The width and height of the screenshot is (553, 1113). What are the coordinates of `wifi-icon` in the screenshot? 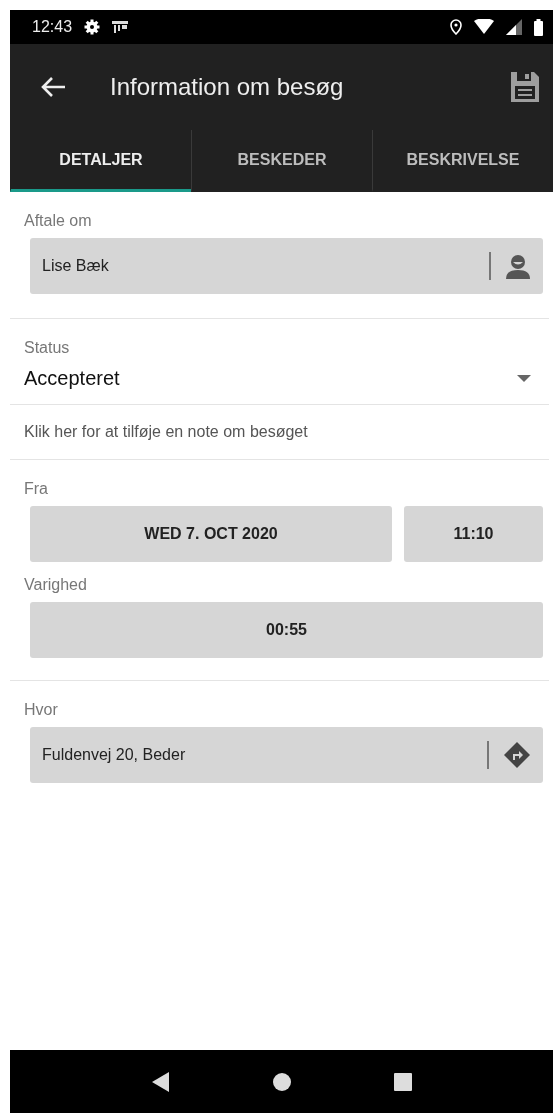 It's located at (484, 27).